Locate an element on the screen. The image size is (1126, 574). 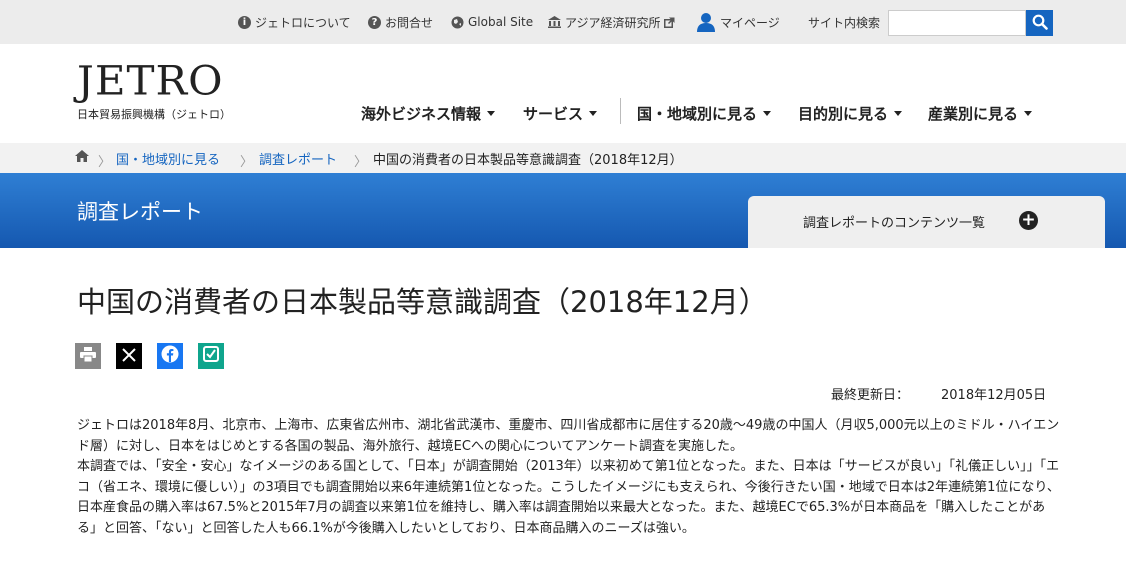
facebook-share-button is located at coordinates (170, 356).